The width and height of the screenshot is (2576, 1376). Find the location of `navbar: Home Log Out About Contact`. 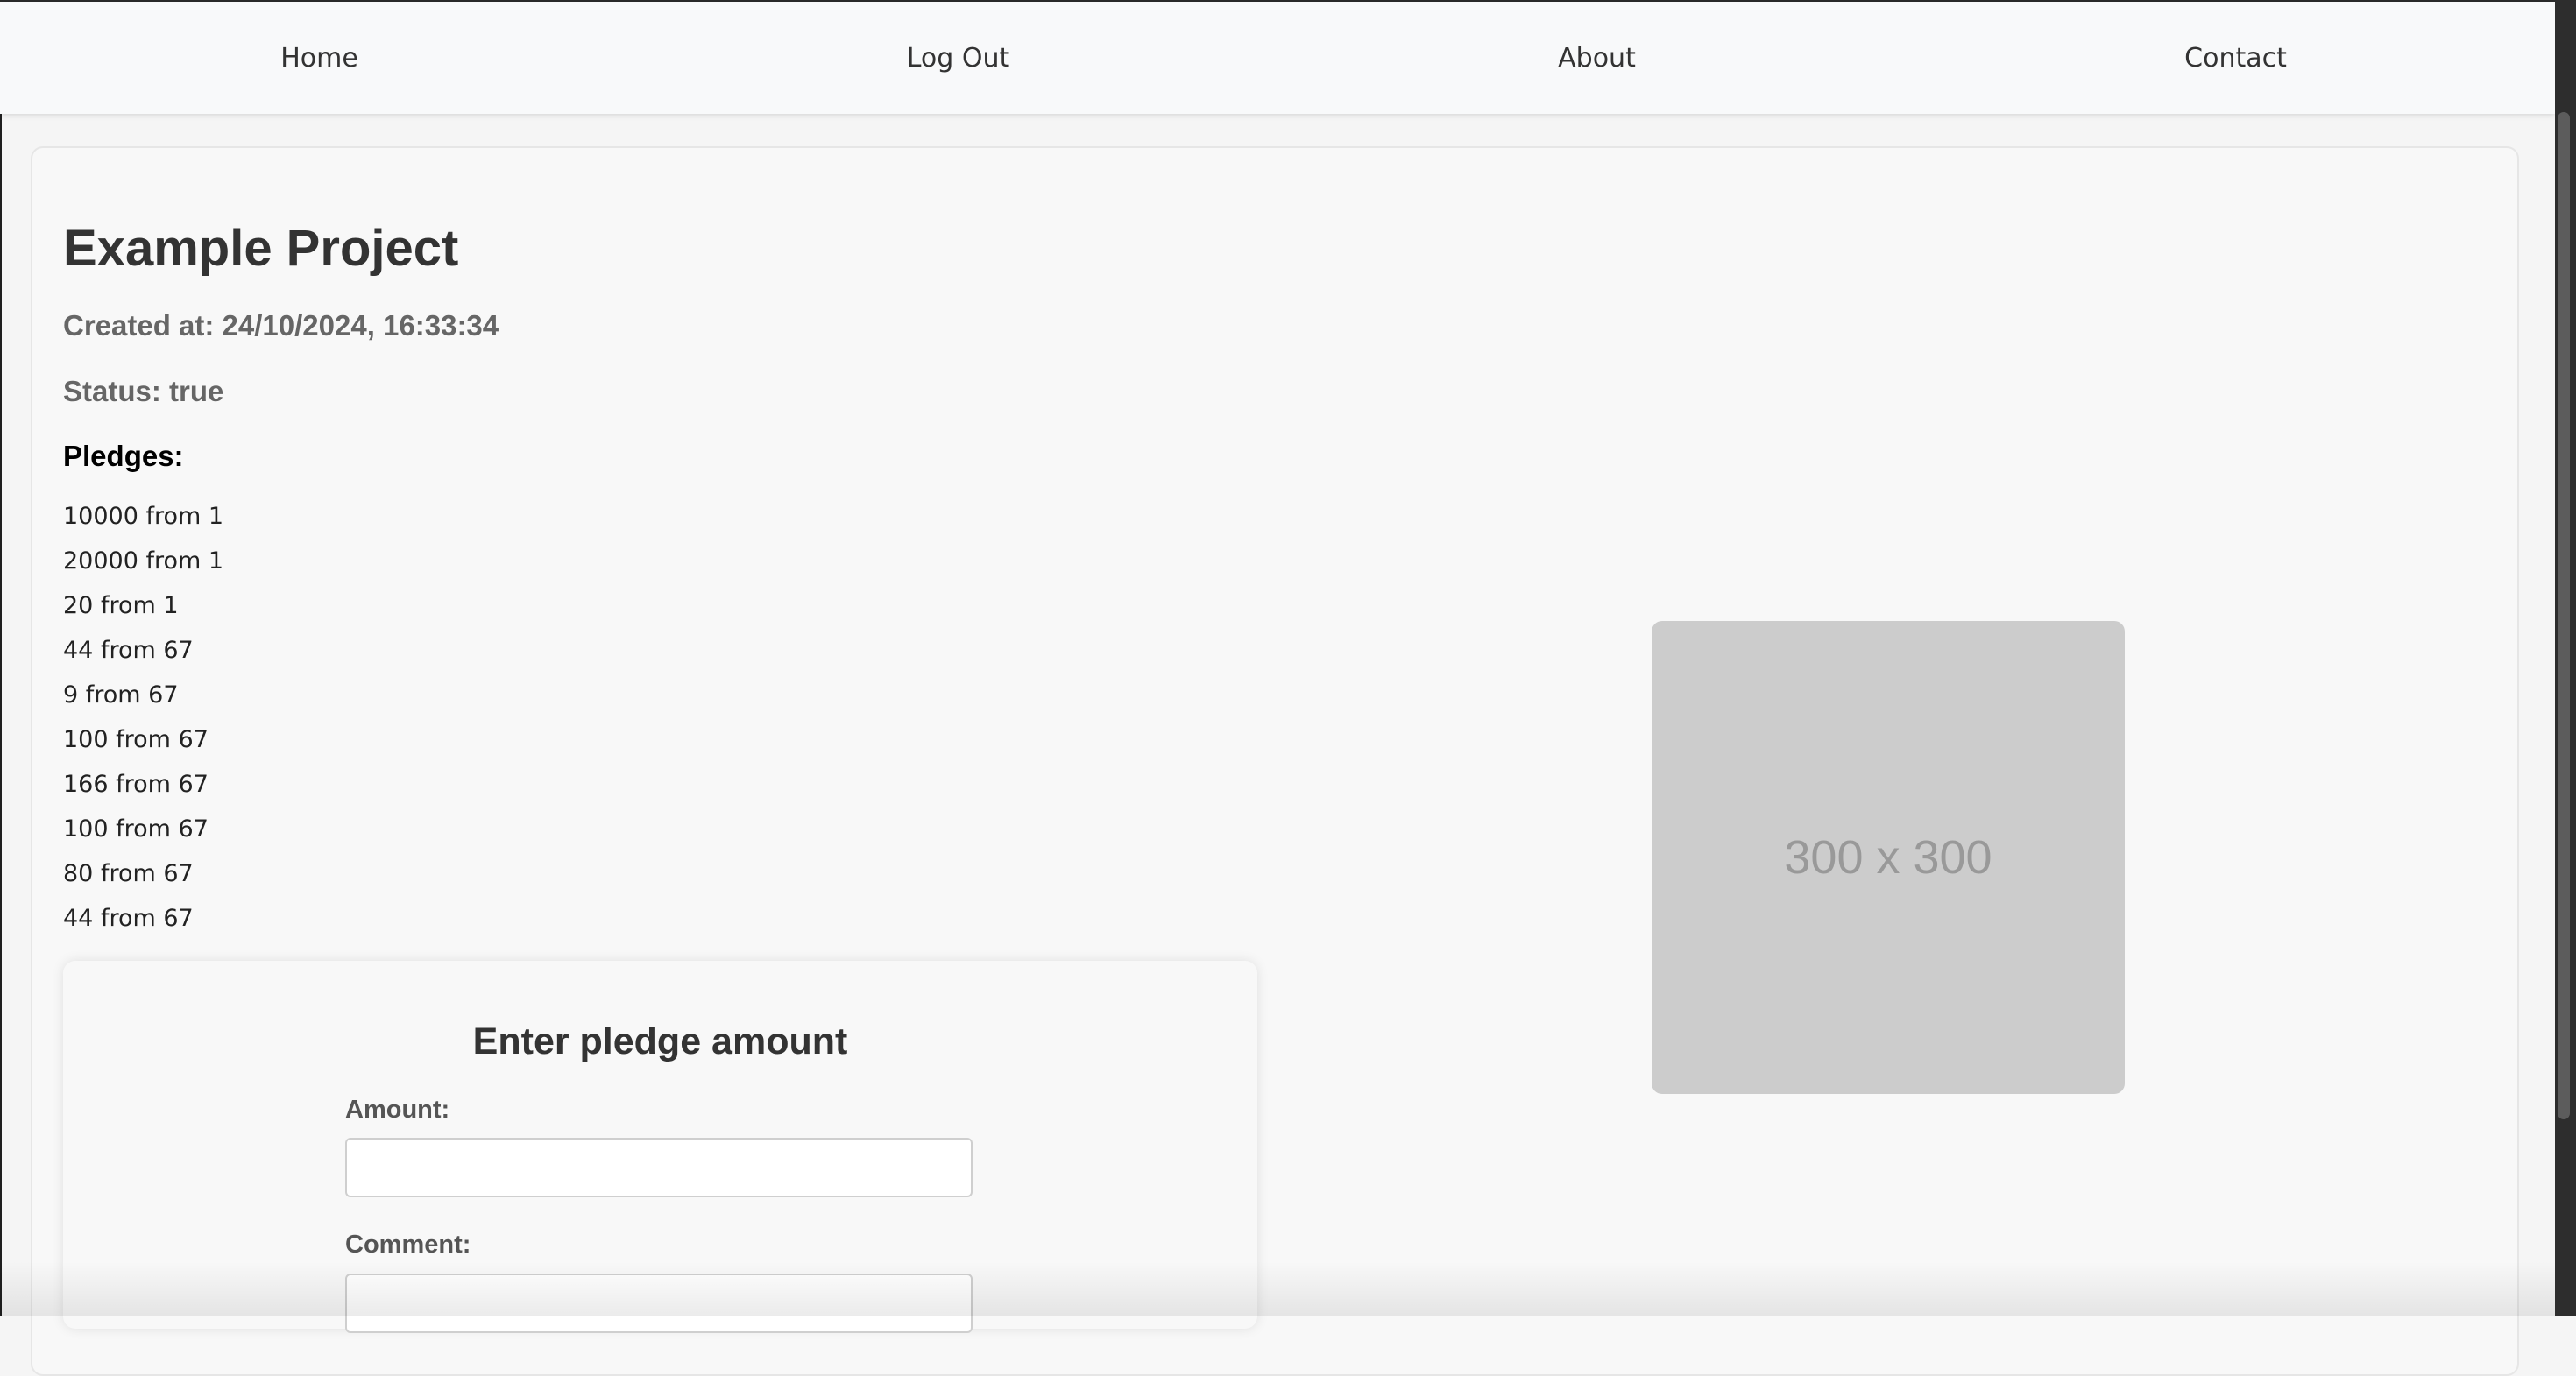

navbar: Home Log Out About Contact is located at coordinates (1277, 58).